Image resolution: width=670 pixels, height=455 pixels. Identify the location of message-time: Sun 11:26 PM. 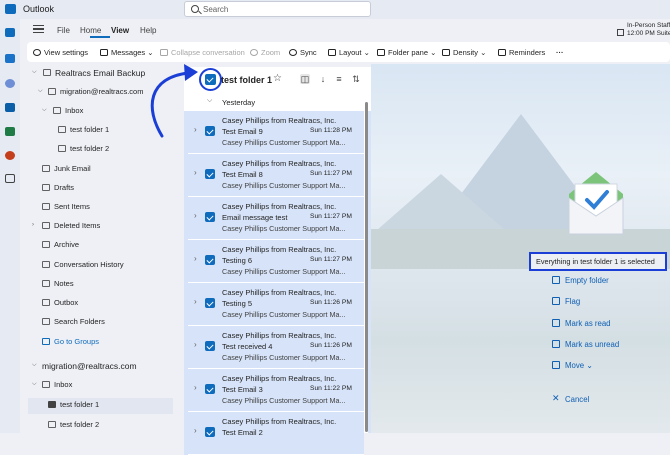
(331, 345).